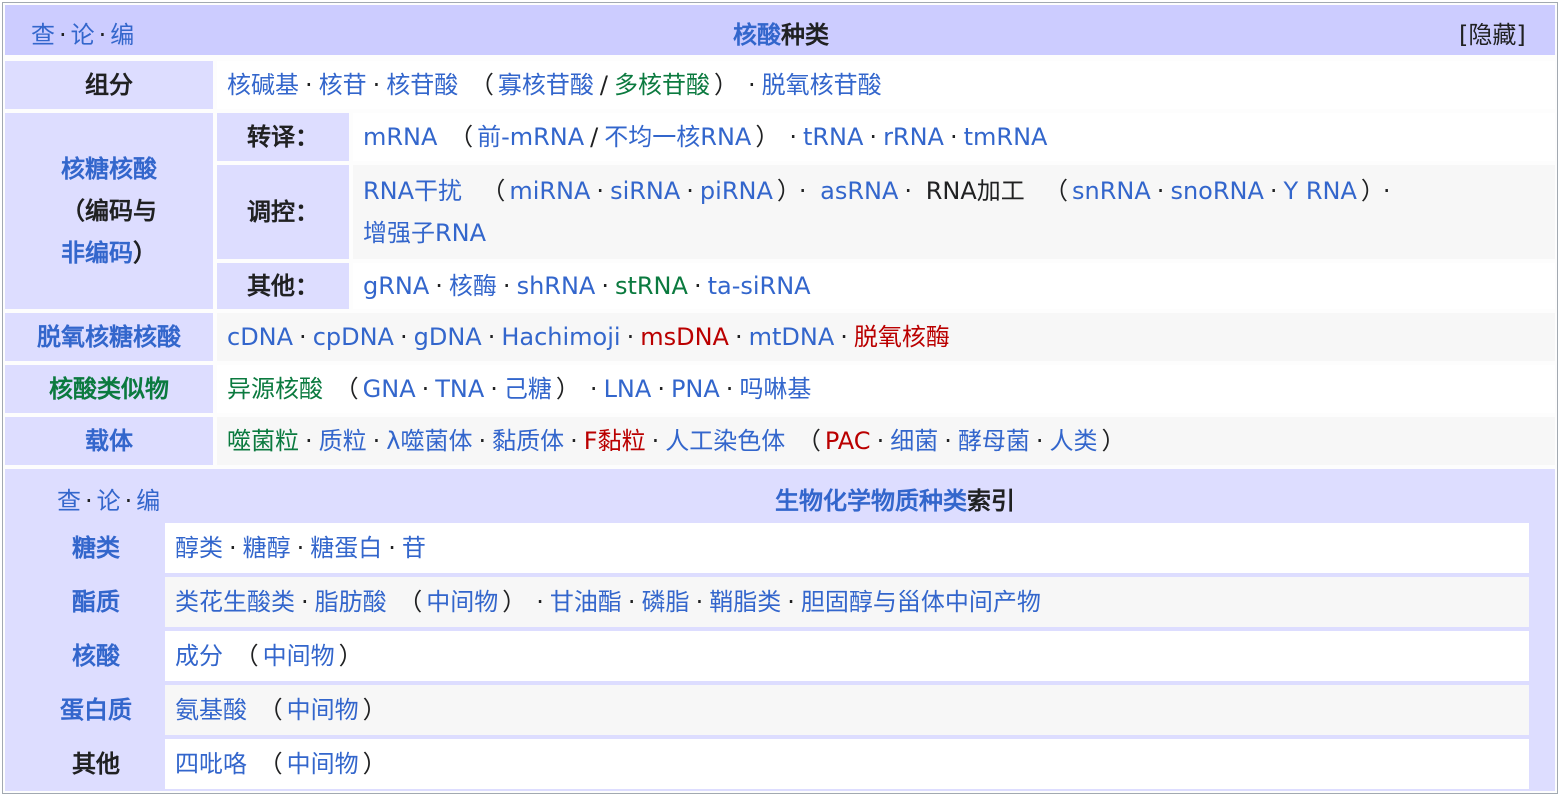 Image resolution: width=1564 pixels, height=798 pixels. What do you see at coordinates (833, 137) in the screenshot?
I see `link-trna: tRNA` at bounding box center [833, 137].